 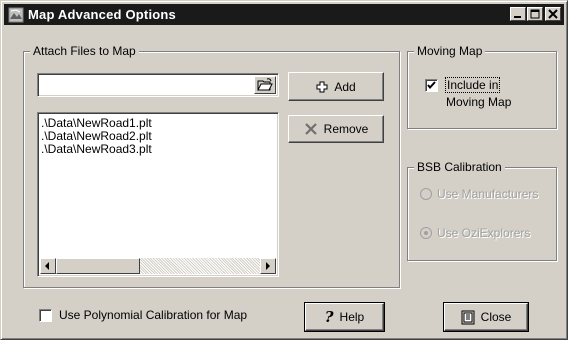 I want to click on remove-button: Remove, so click(x=336, y=129).